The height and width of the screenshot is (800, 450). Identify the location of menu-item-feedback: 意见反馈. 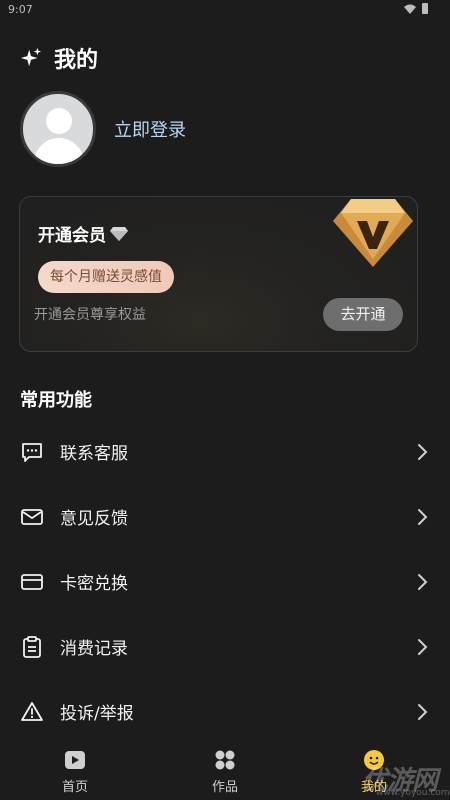
(225, 516).